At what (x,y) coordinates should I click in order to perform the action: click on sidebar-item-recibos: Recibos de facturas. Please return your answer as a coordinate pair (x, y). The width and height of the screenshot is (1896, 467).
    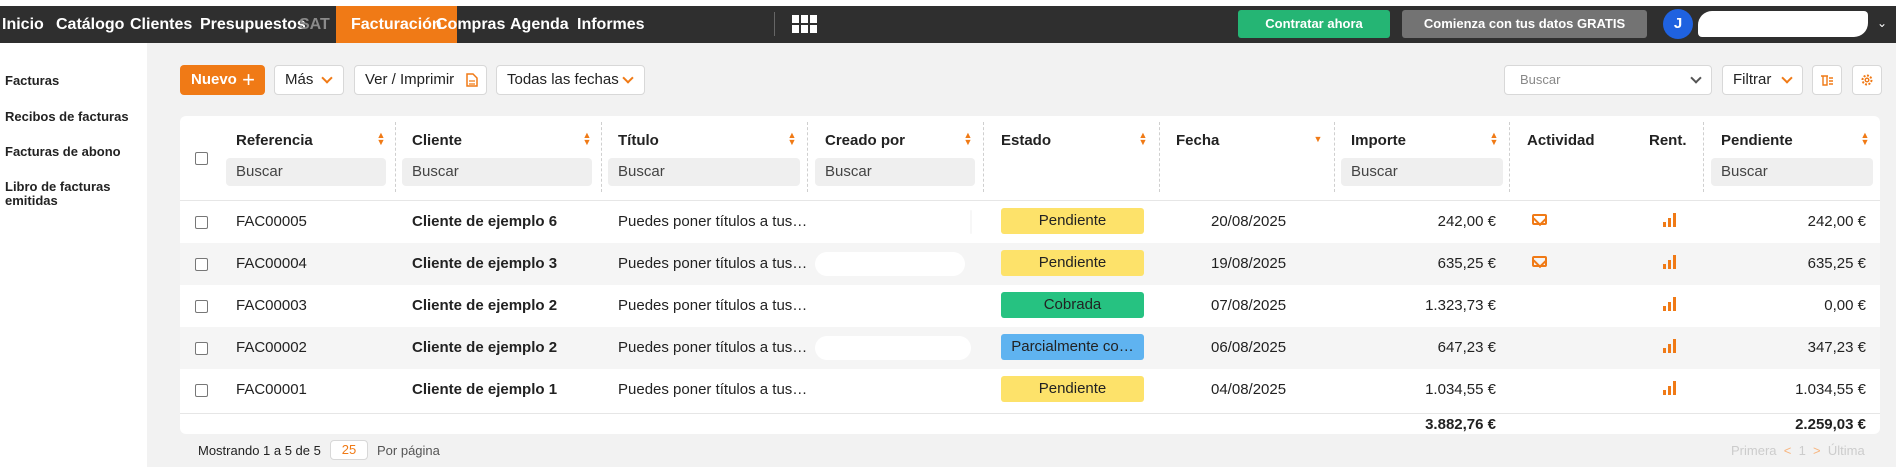
    Looking at the image, I should click on (72, 117).